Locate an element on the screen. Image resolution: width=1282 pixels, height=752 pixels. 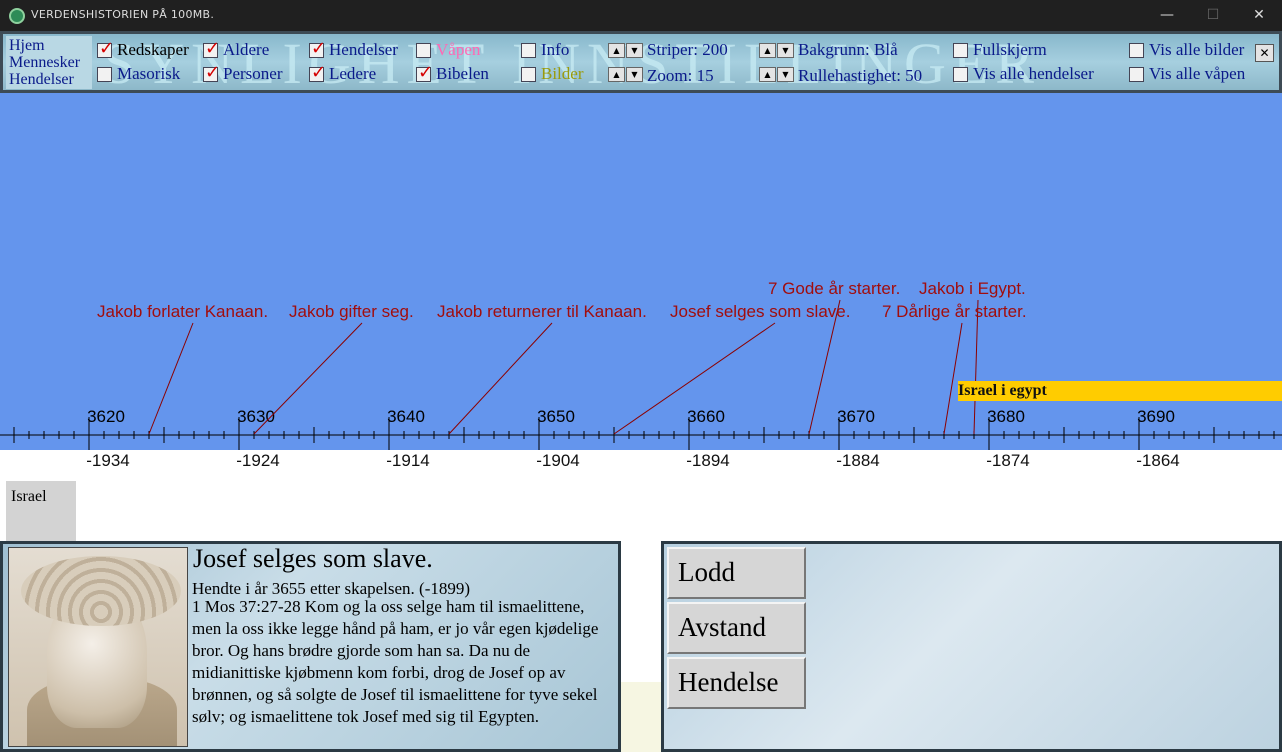
tick-label-bc: -1894 is located at coordinates (708, 460).